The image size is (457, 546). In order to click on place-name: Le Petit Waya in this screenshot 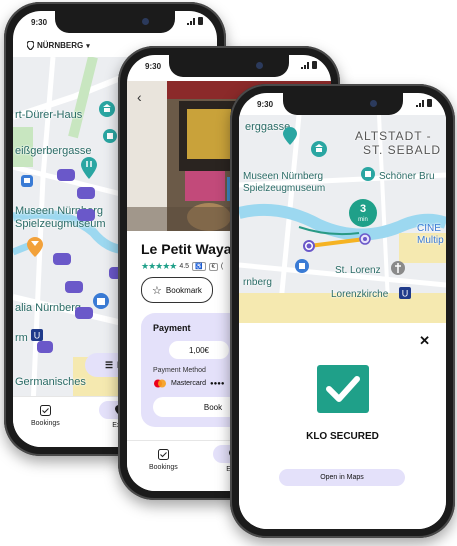, I will do `click(186, 249)`.